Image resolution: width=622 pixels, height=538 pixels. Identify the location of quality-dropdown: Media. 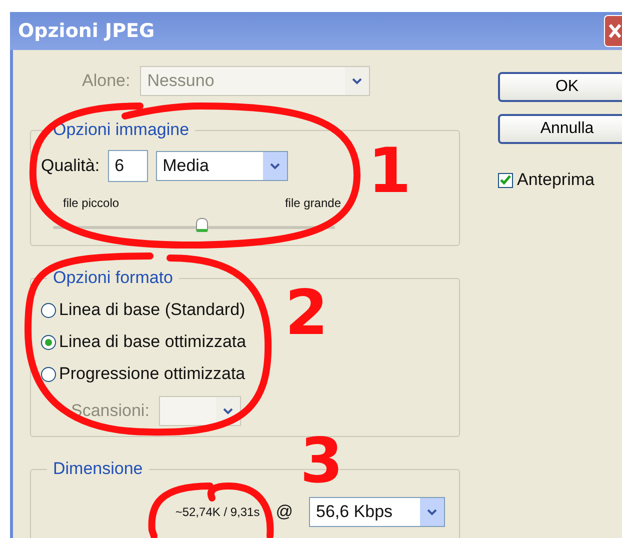
(222, 166).